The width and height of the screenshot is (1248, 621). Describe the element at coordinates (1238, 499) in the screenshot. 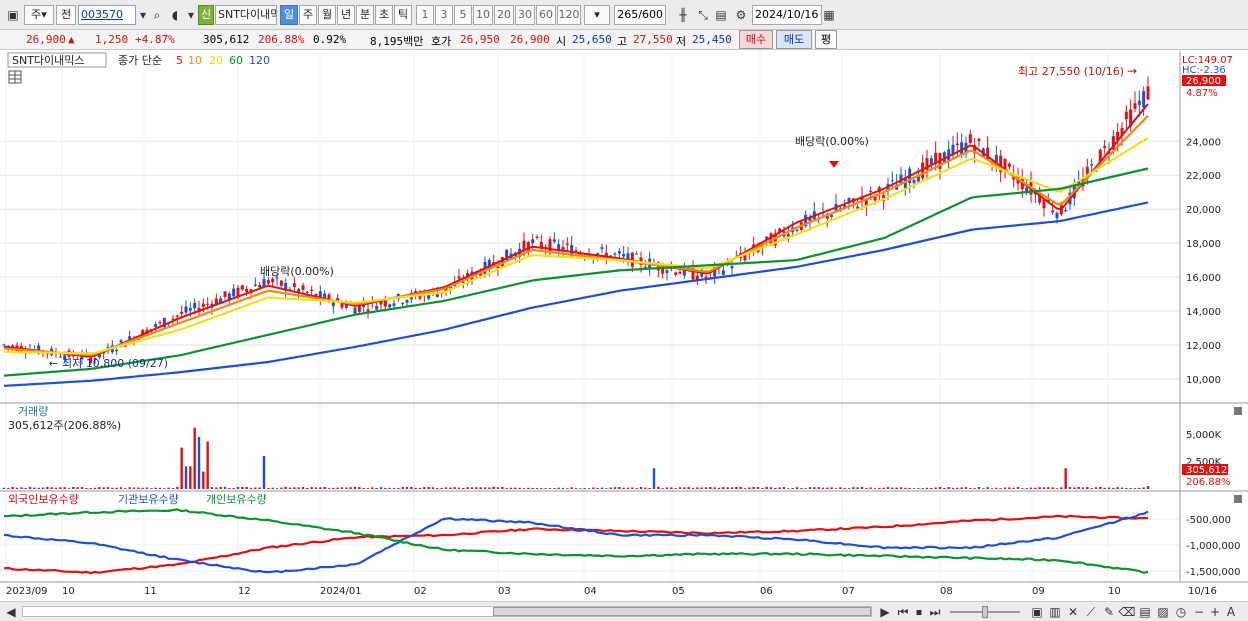

I see `holder-close-icon` at that location.